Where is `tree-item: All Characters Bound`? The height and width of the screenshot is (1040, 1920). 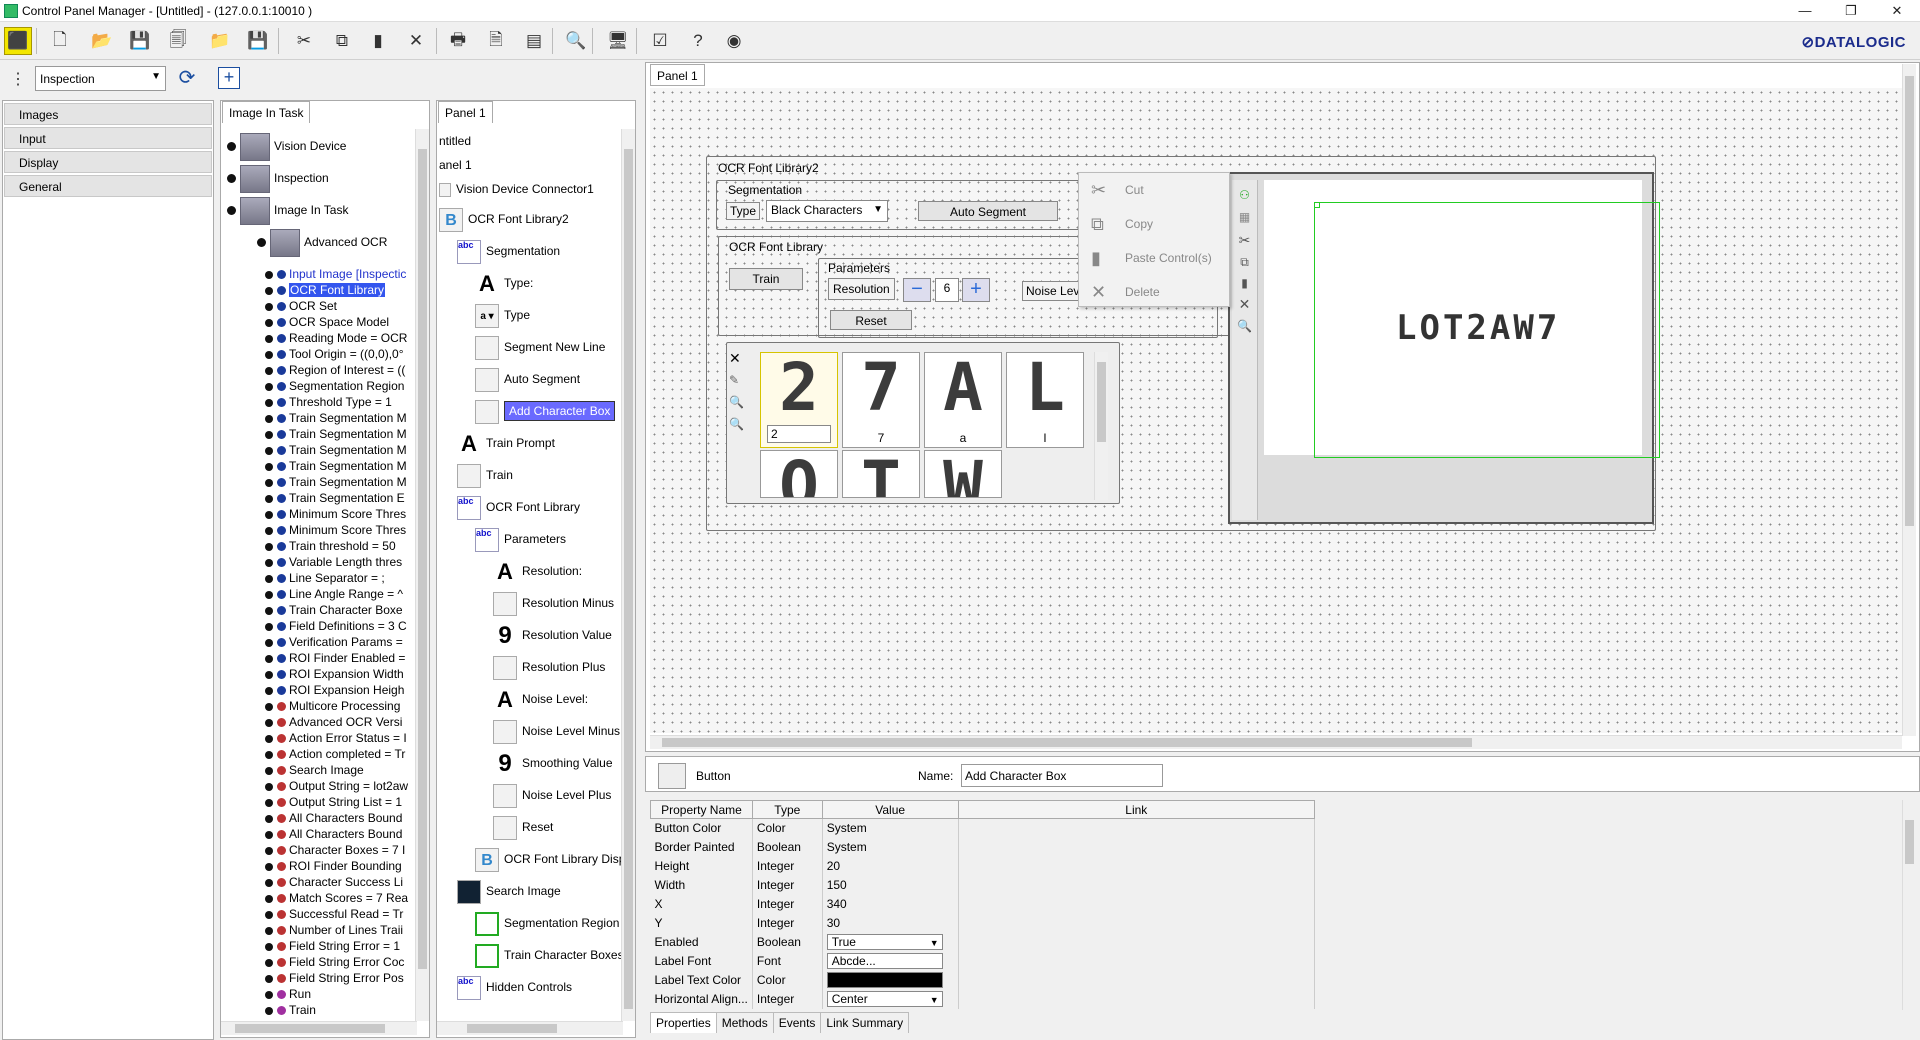
tree-item: All Characters Bound is located at coordinates (333, 834).